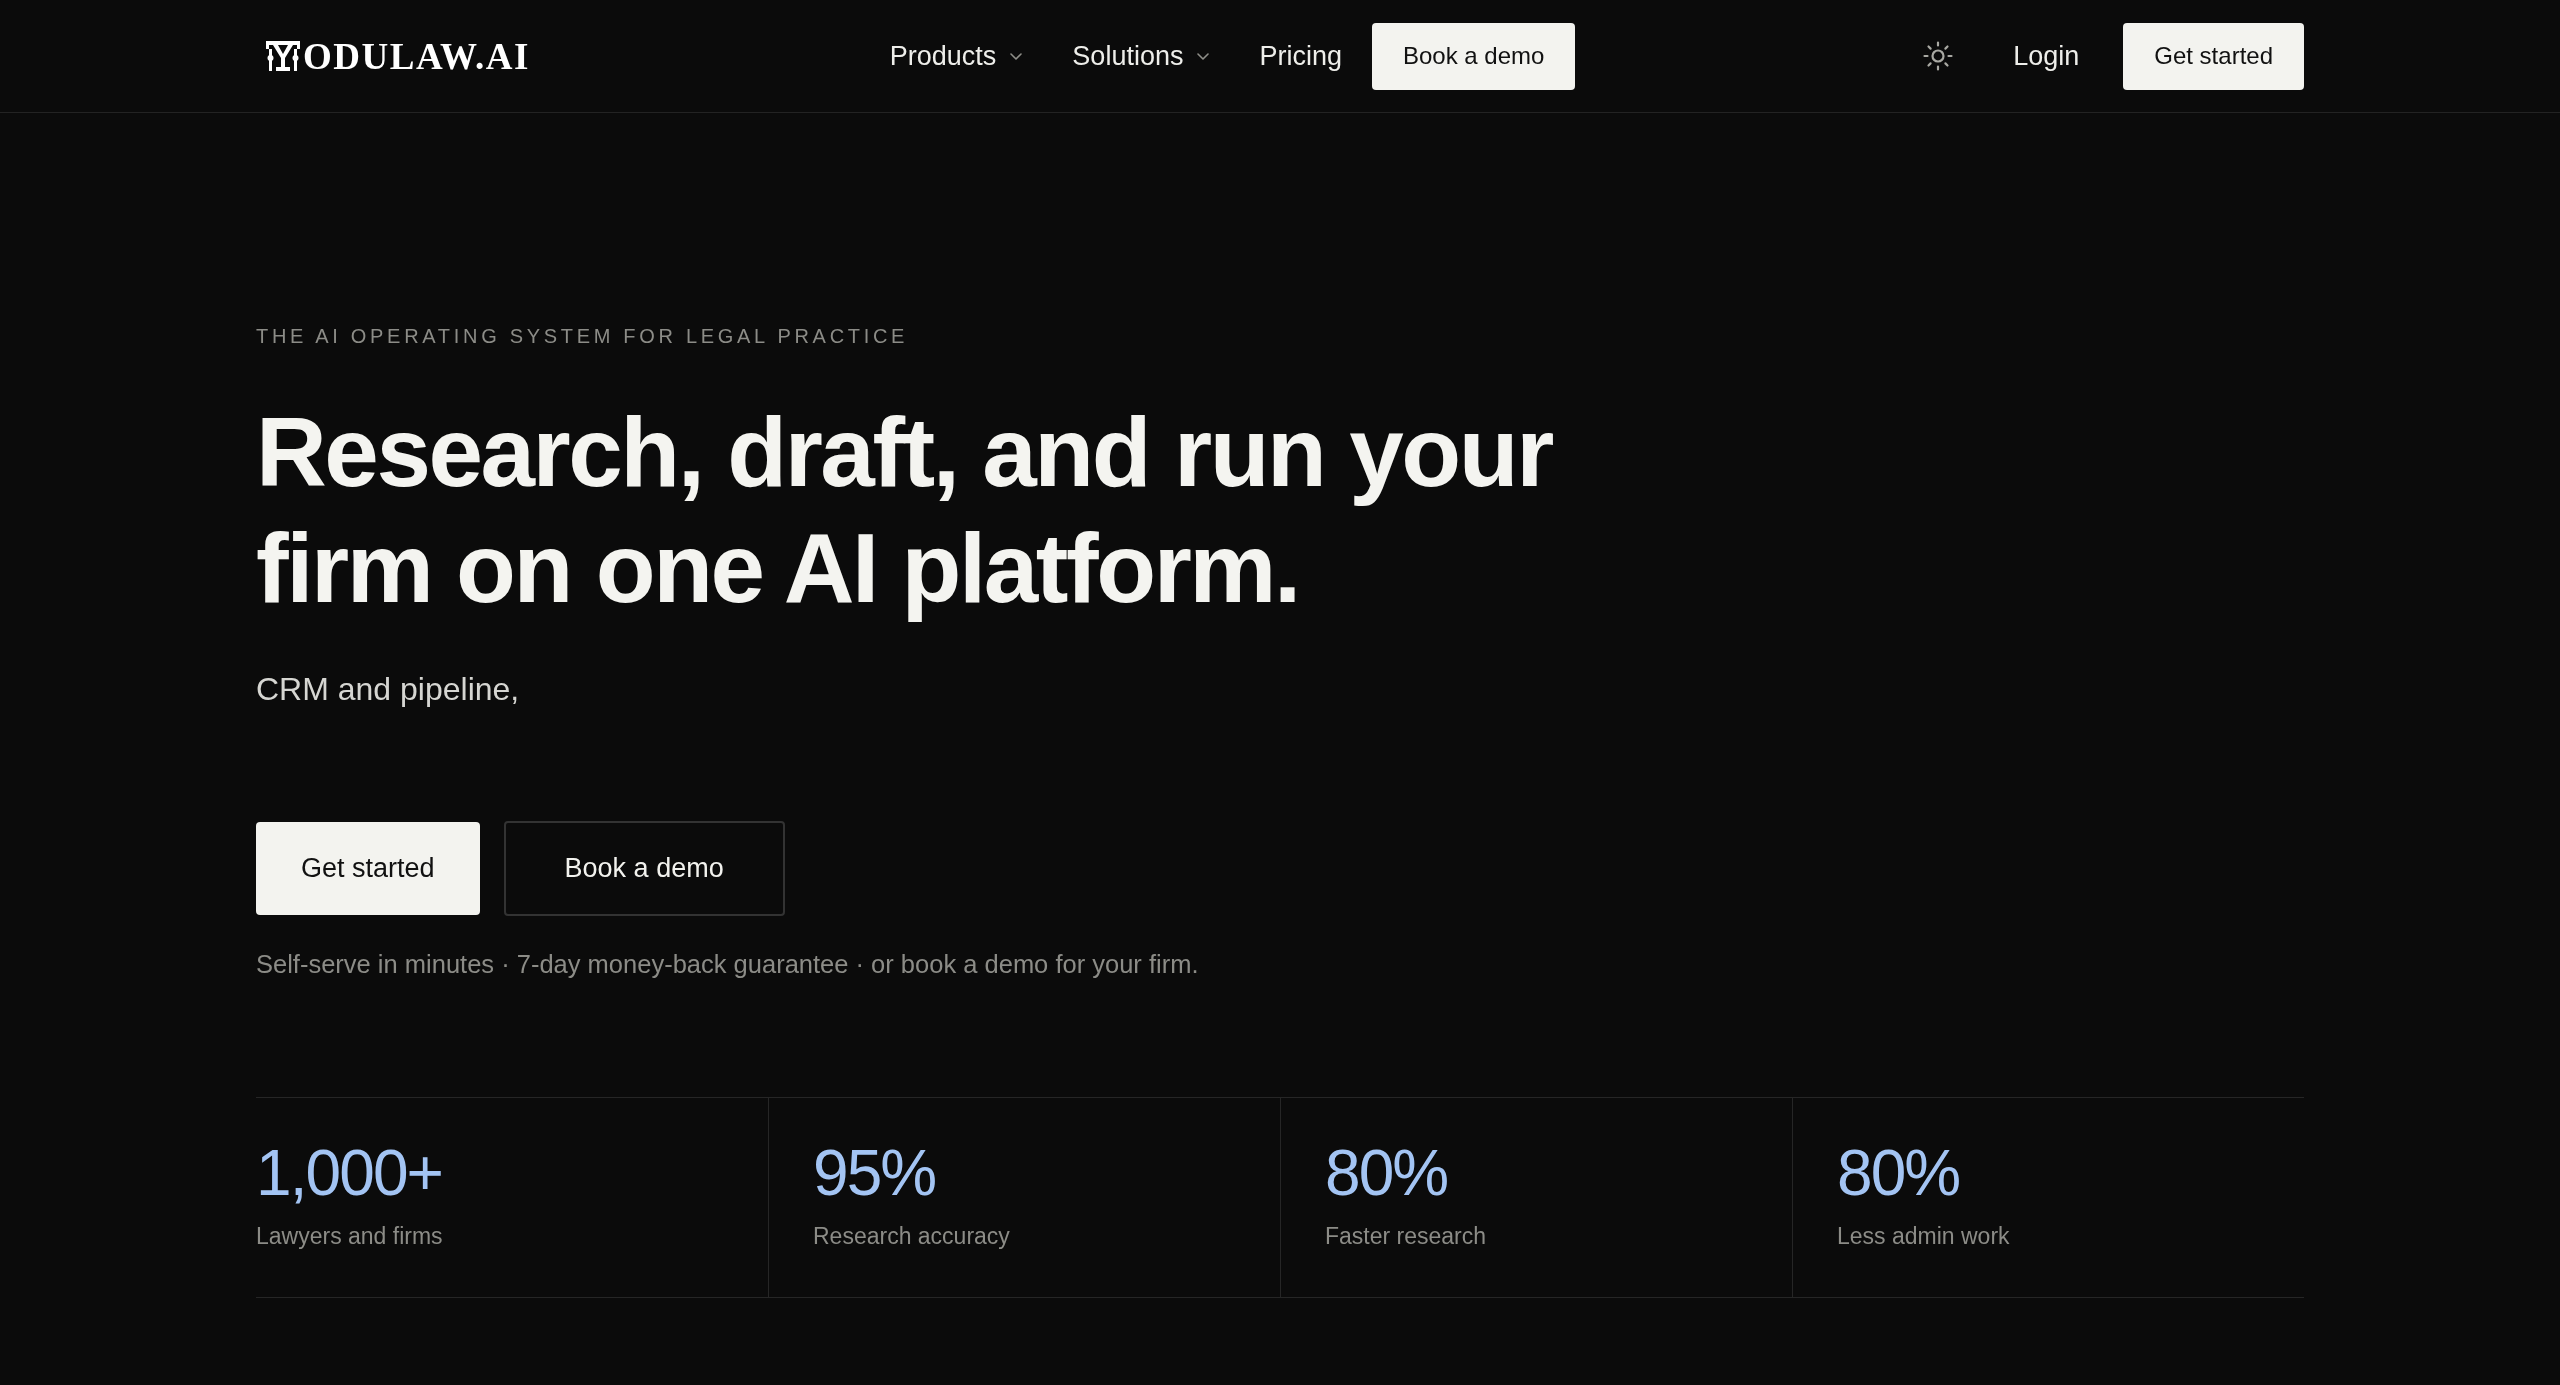 This screenshot has width=2560, height=1385. What do you see at coordinates (582, 336) in the screenshot?
I see `eyebrow-text: THE AI OPERATING SYSTEM FOR LEGAL PRACTICE` at bounding box center [582, 336].